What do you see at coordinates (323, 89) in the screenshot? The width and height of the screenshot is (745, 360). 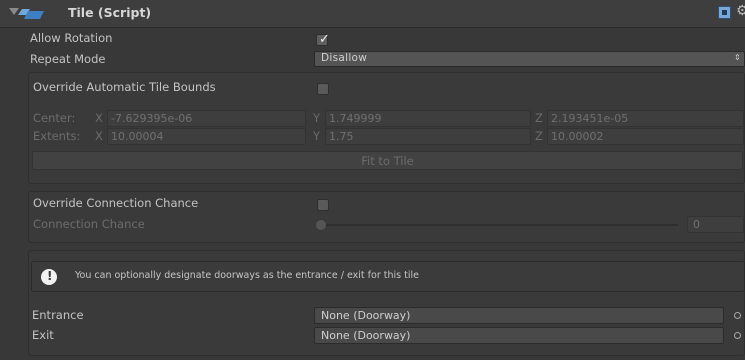 I see `override-bounds-checkbox` at bounding box center [323, 89].